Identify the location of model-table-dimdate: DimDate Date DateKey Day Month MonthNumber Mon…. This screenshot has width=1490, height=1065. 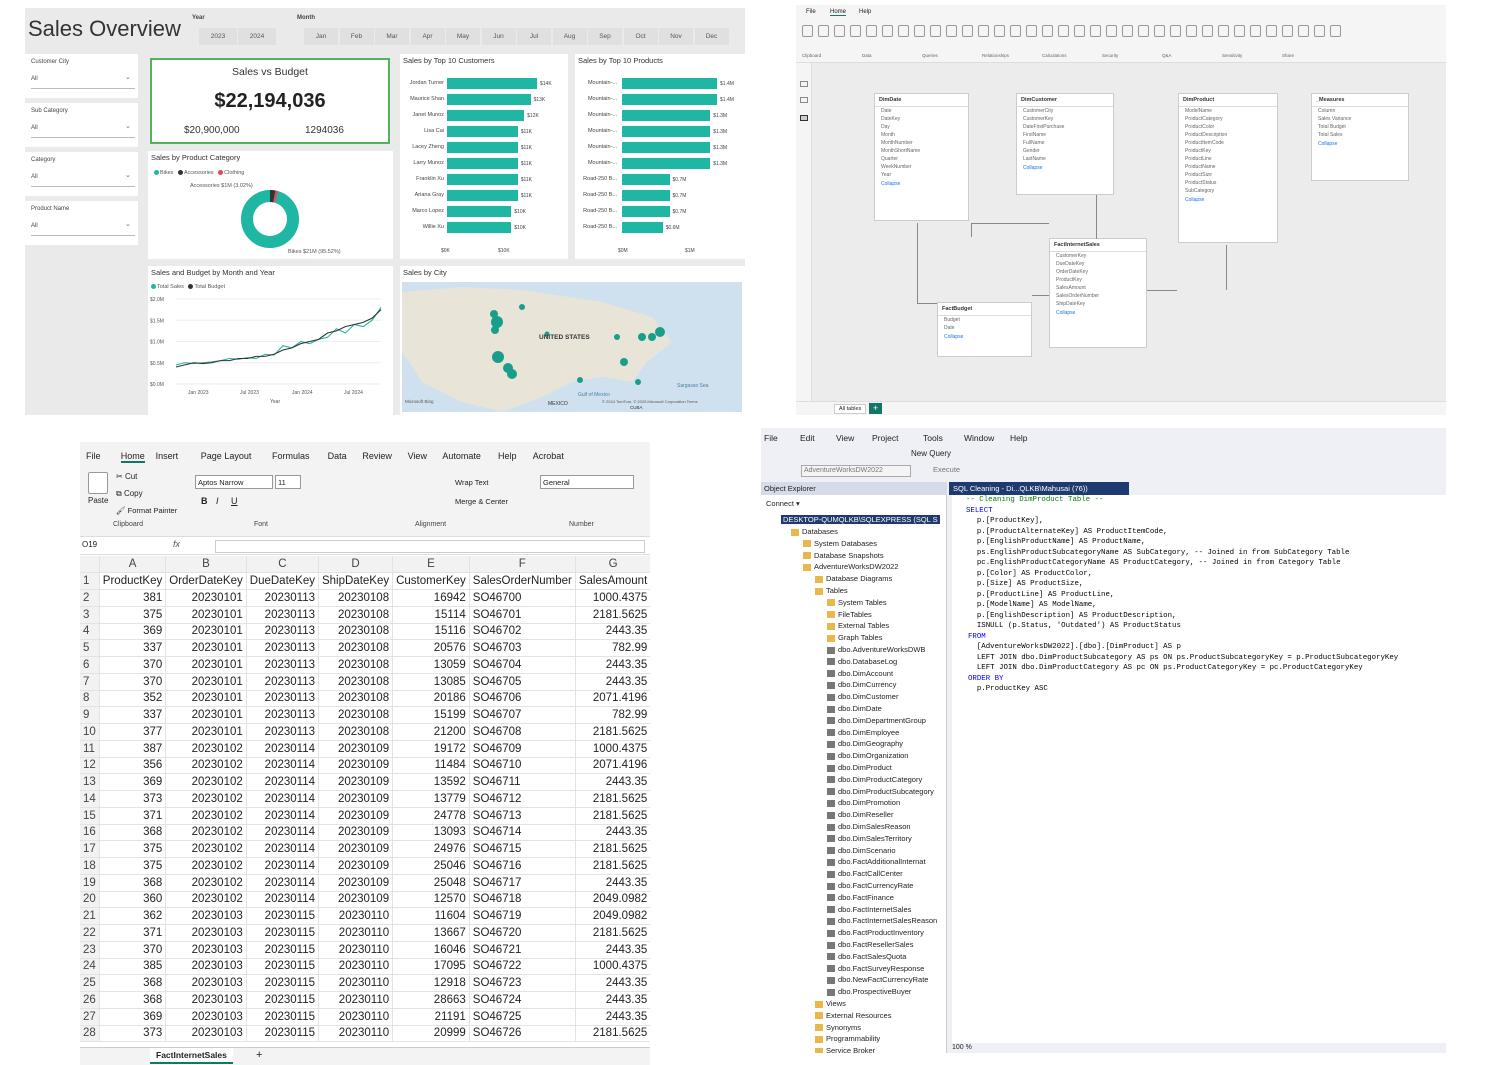
(921, 157).